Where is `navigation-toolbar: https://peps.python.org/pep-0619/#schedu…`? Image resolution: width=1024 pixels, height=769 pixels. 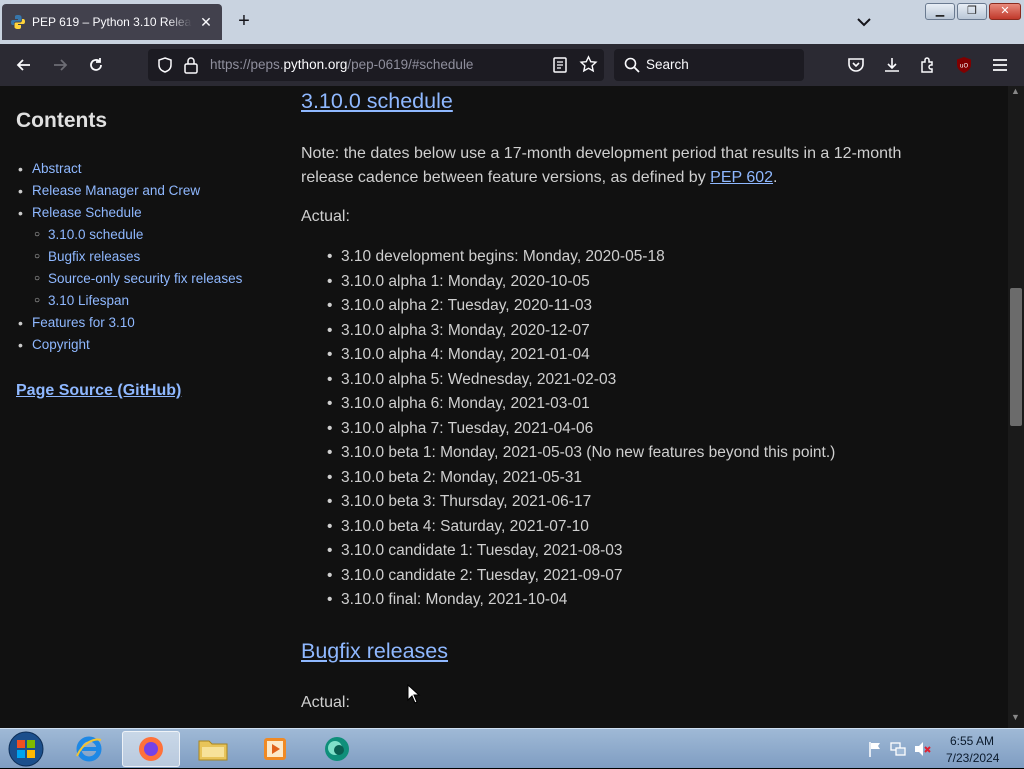
navigation-toolbar: https://peps.python.org/pep-0619/#schedu… is located at coordinates (512, 65).